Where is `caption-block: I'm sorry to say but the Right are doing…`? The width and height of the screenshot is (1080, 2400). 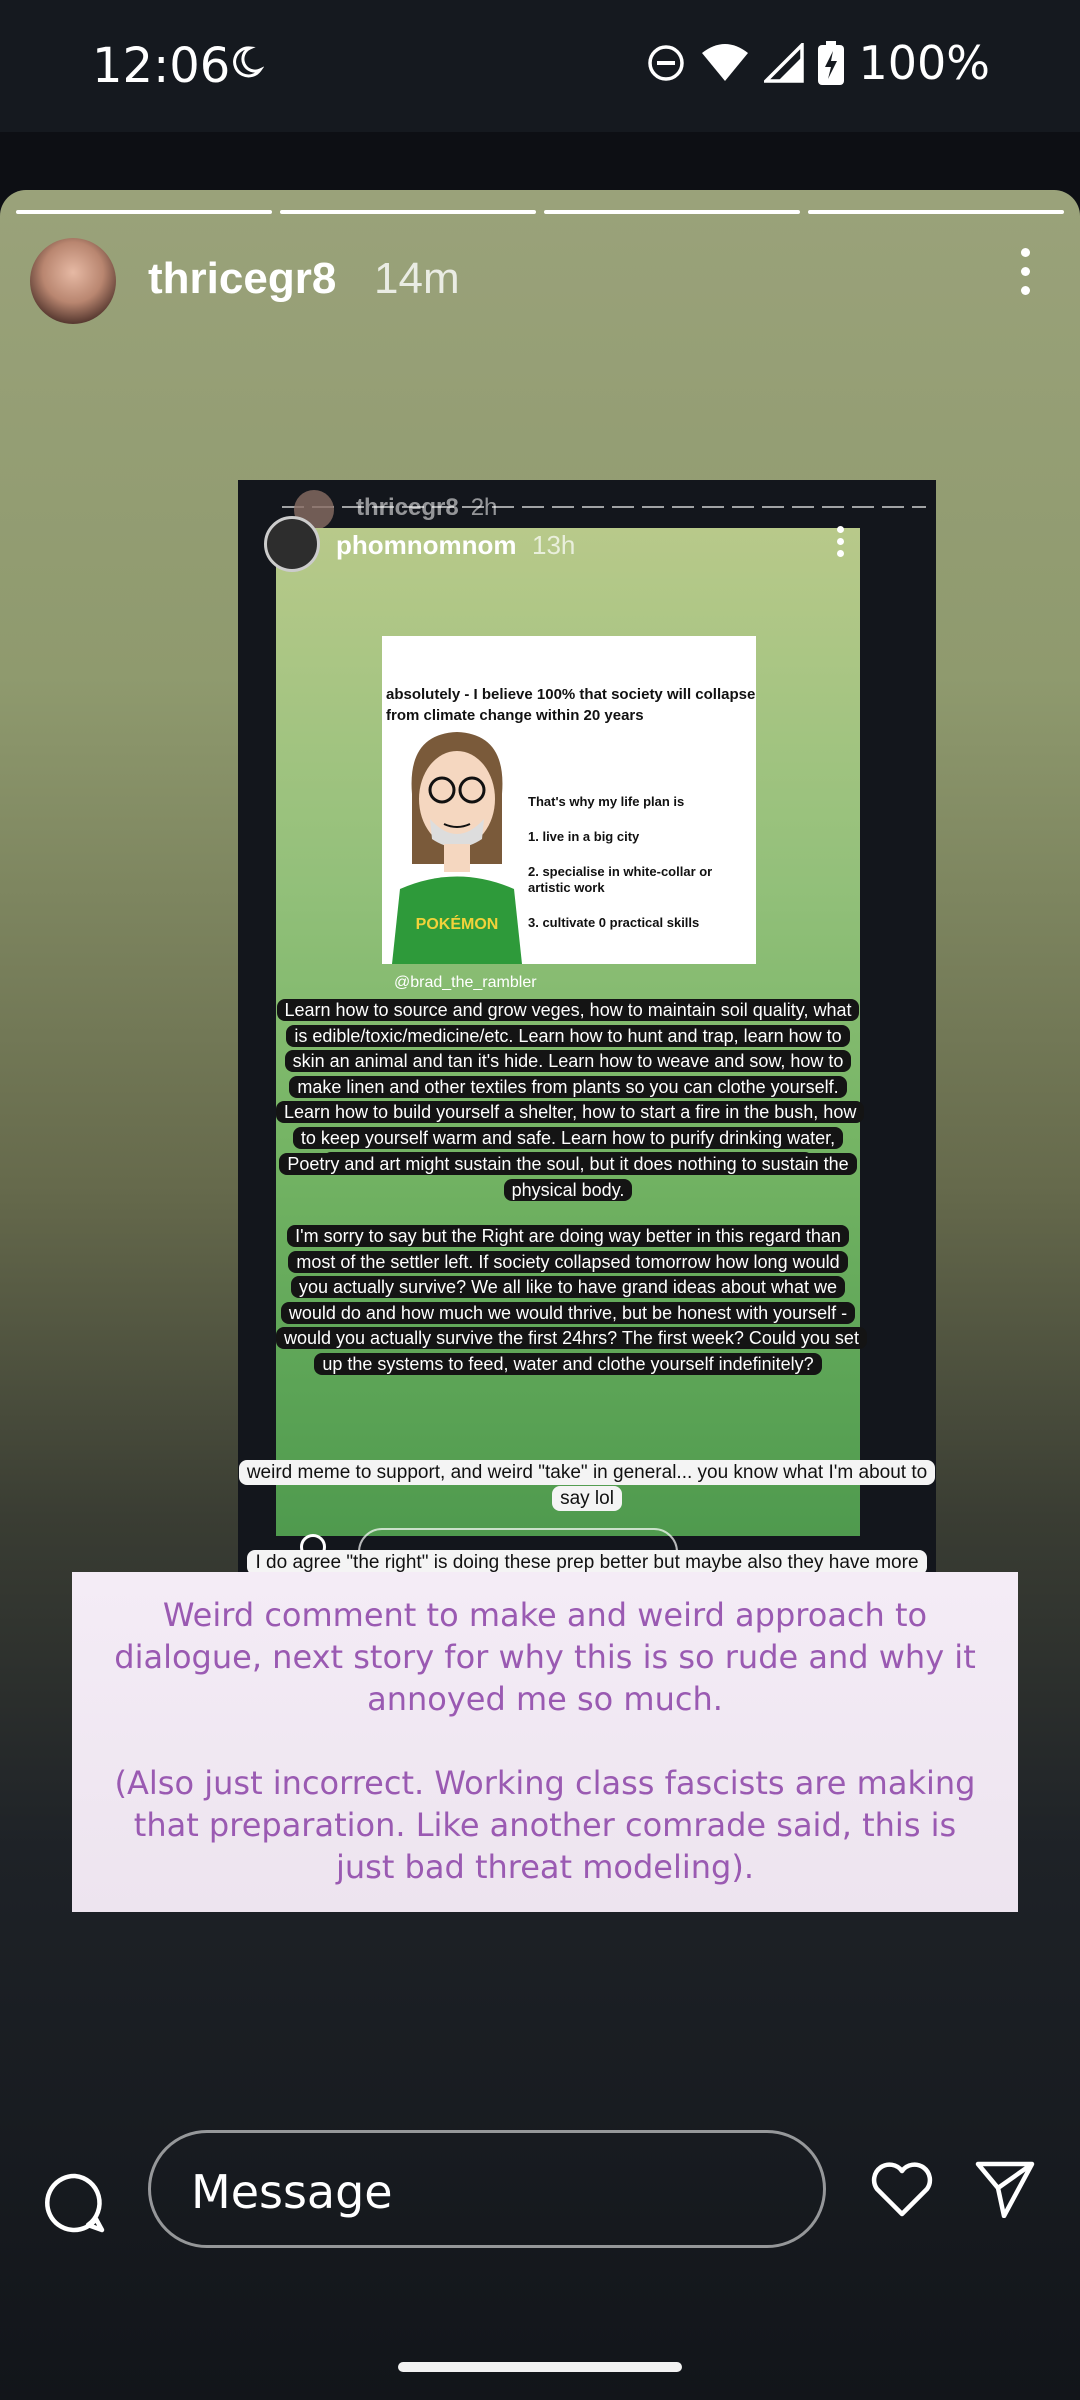
caption-block: I'm sorry to say but the Right are doing… is located at coordinates (571, 1300).